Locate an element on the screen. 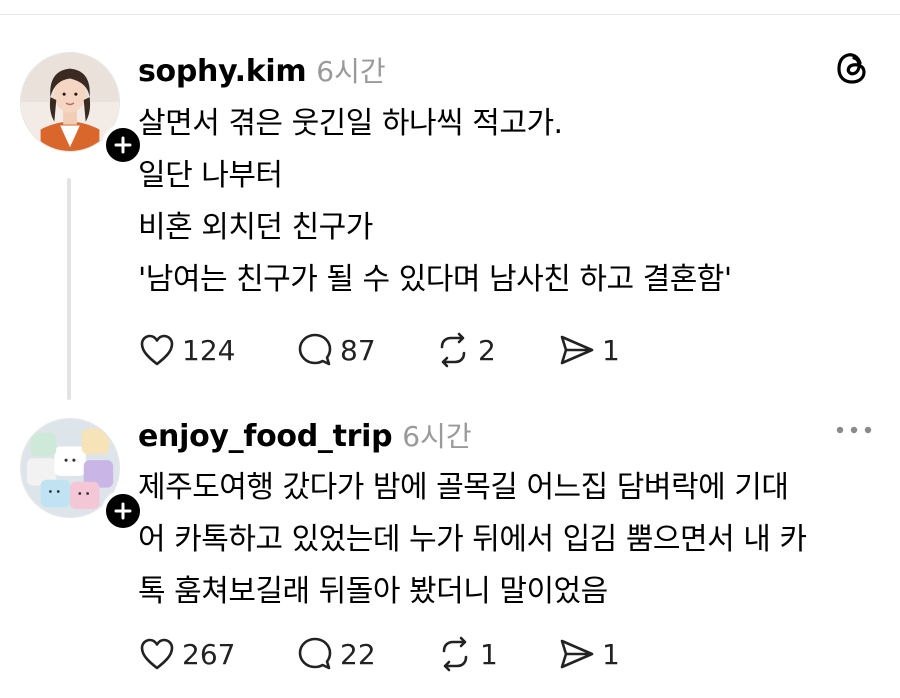  post-line: 톡 훔쳐보길래 뒤돌아 봤더니 말이었음 is located at coordinates (373, 591).